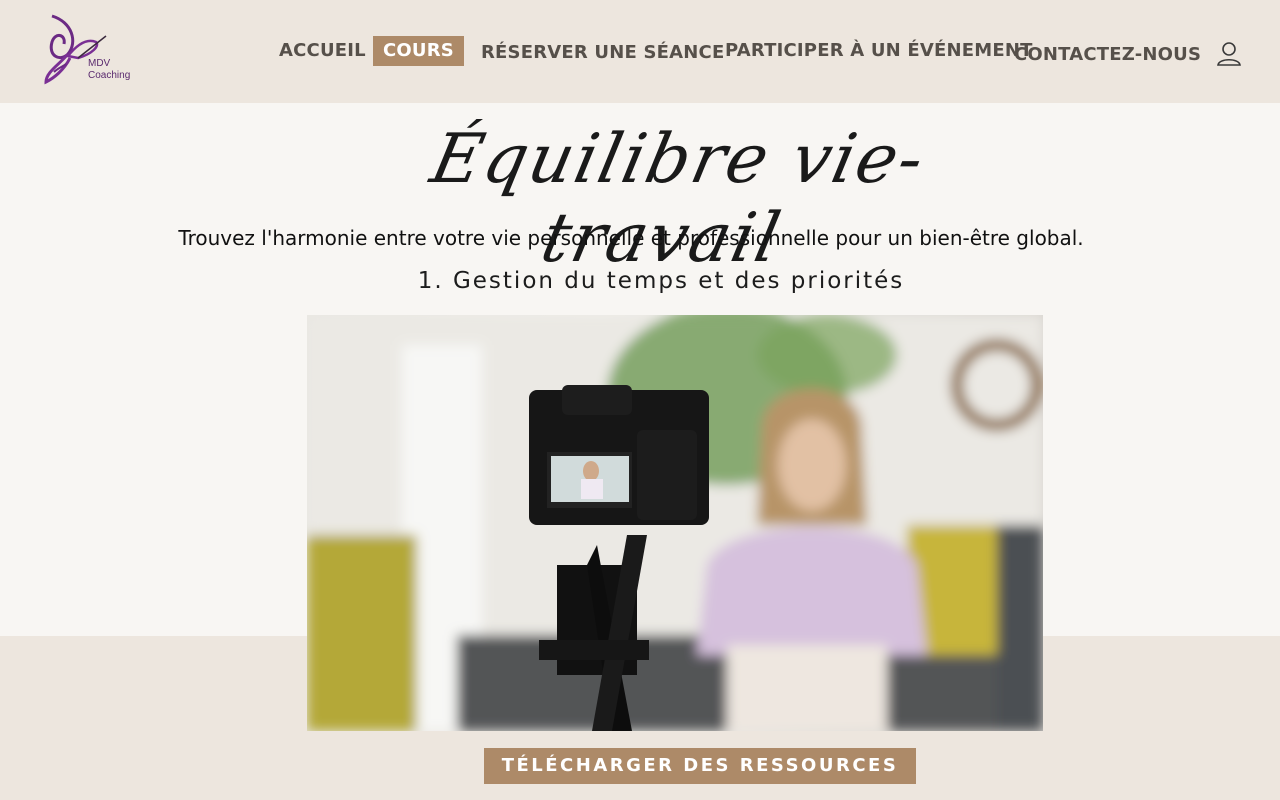 This screenshot has height=800, width=1280. Describe the element at coordinates (322, 51) in the screenshot. I see `nav-accueil: ACCUEIL` at that location.